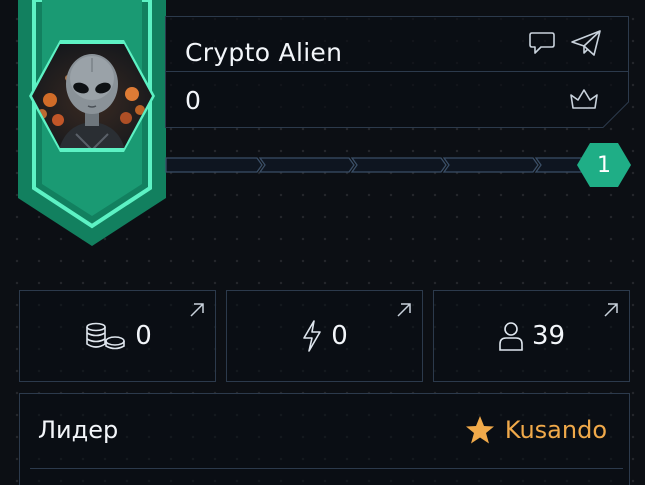 Image resolution: width=645 pixels, height=485 pixels. Describe the element at coordinates (378, 165) in the screenshot. I see `level-progress-bar` at that location.